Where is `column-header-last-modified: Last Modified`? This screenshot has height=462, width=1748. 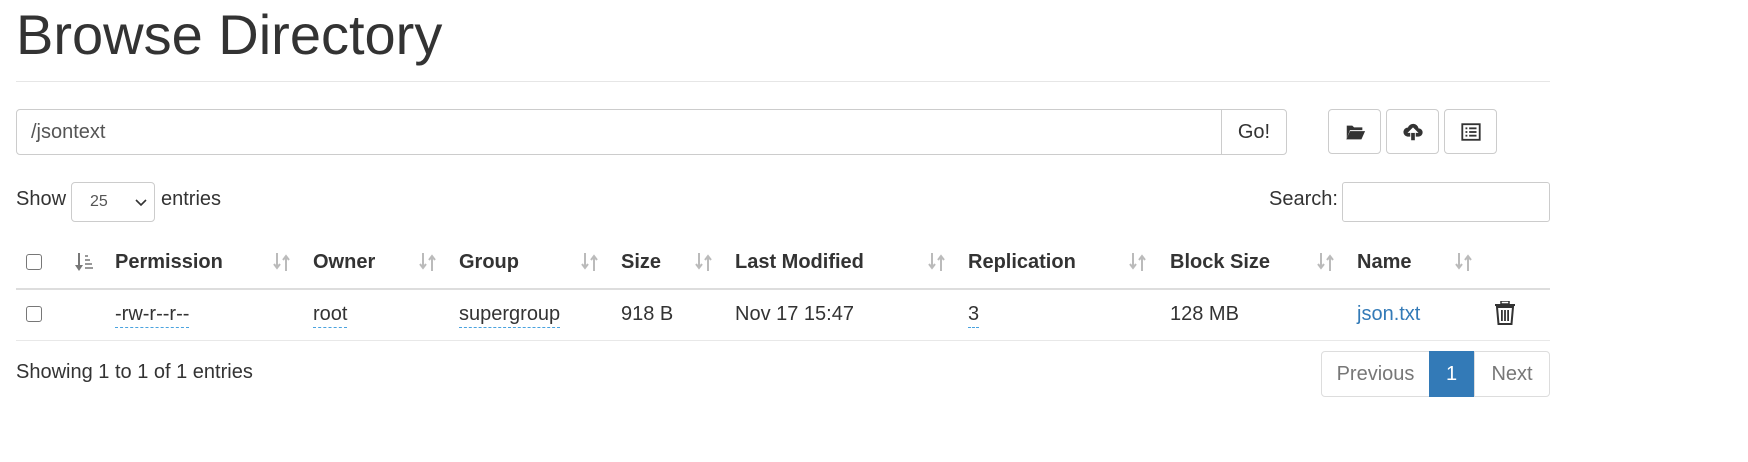 column-header-last-modified: Last Modified is located at coordinates (799, 262).